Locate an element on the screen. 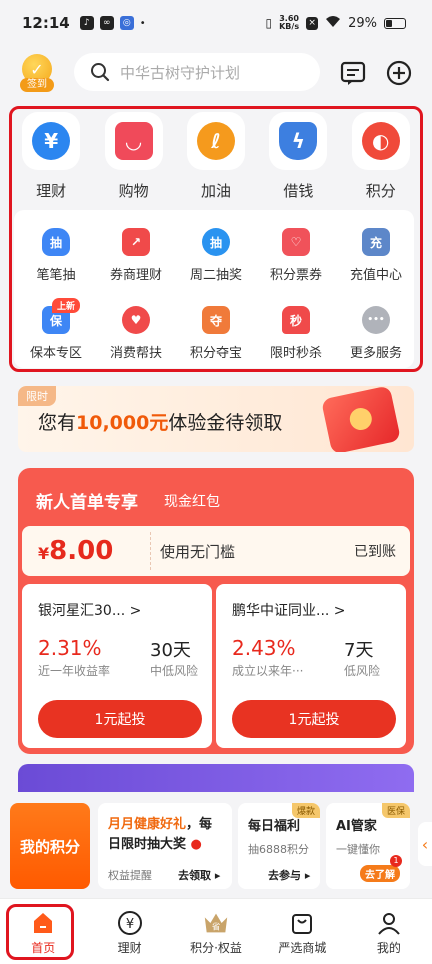 This screenshot has height=964, width=432. hot-ribbon: 爆款 is located at coordinates (305, 810).